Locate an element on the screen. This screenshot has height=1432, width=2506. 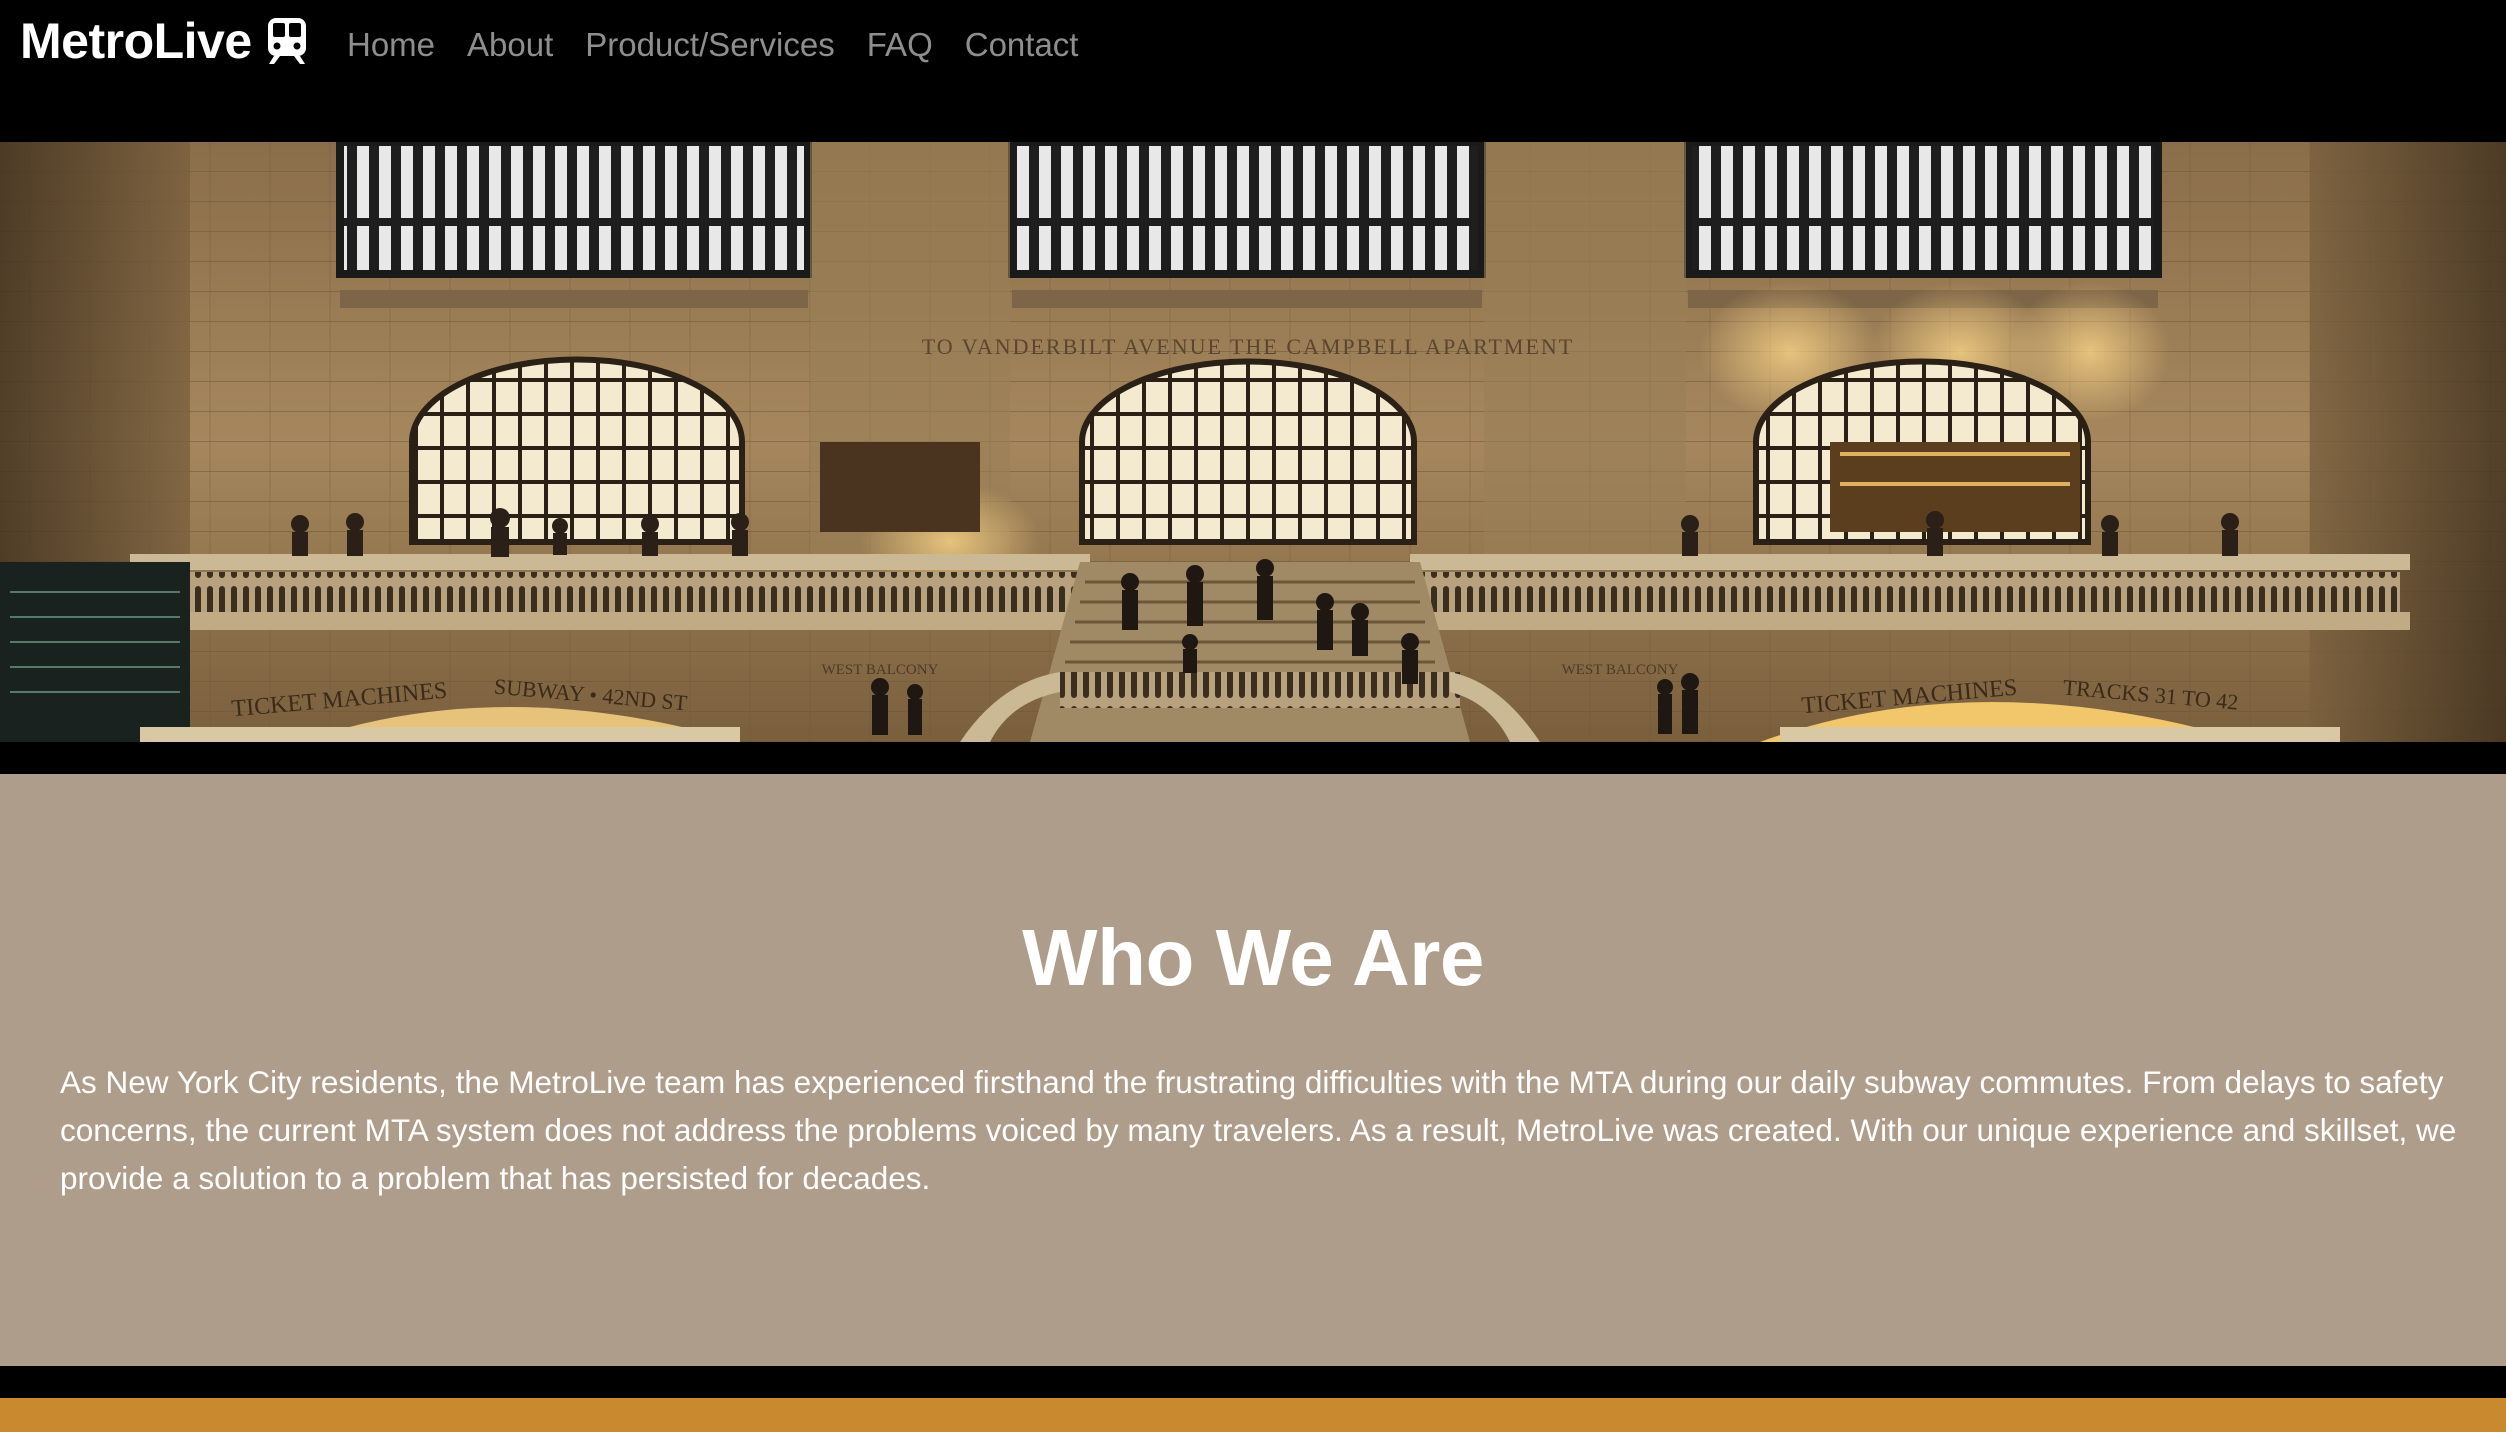
nav-home-link: Home is located at coordinates (391, 45).